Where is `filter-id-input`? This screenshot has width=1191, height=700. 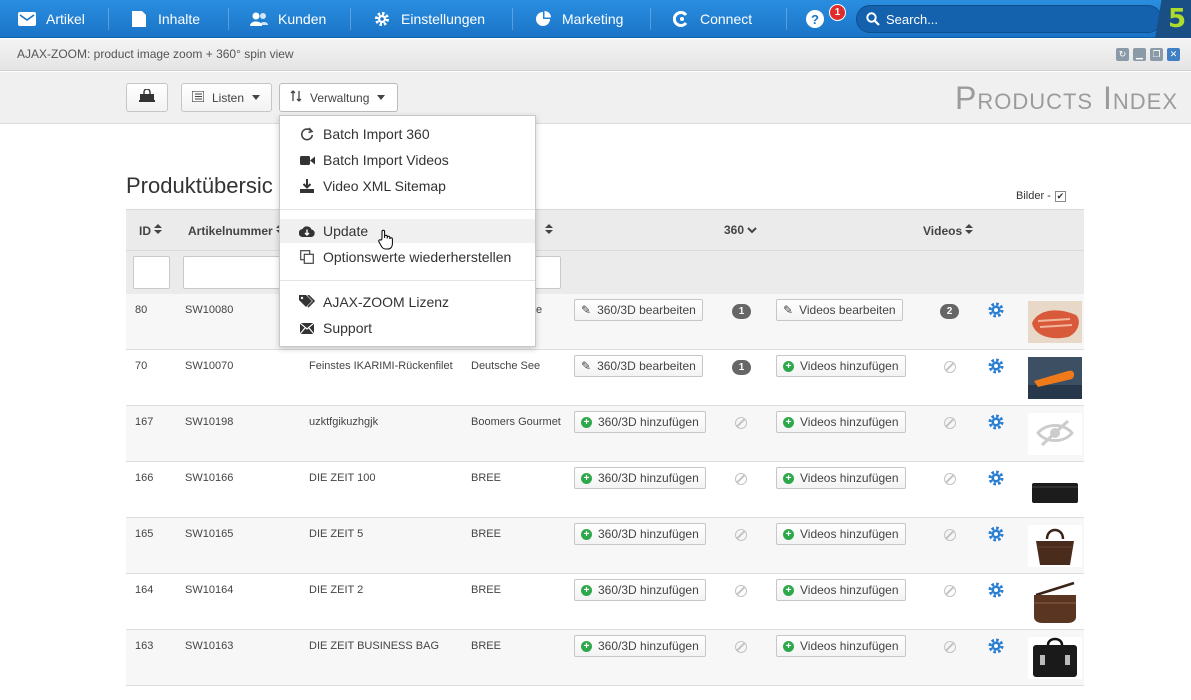
filter-id-input is located at coordinates (151, 272).